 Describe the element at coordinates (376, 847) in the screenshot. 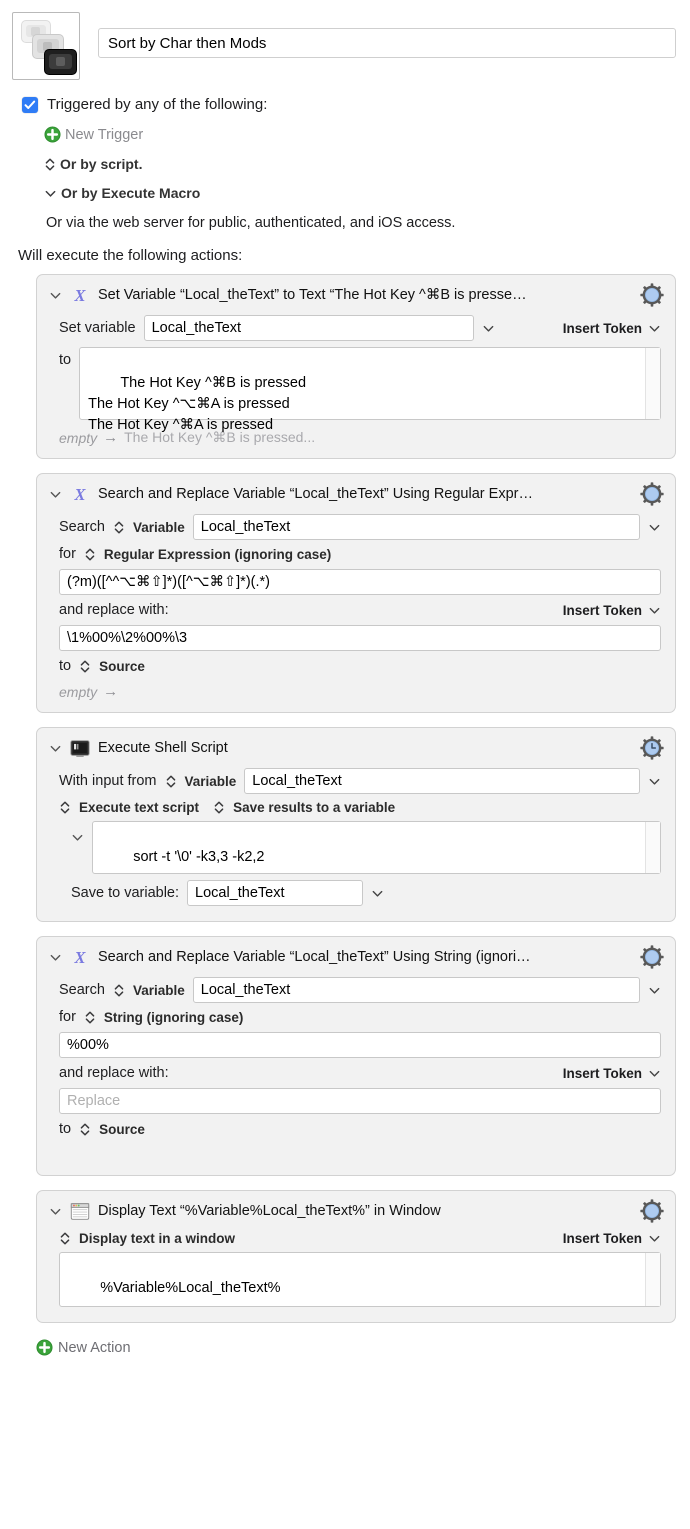

I see `shell-script-input: sort -t '\0' -k3,3 -k2,2` at that location.